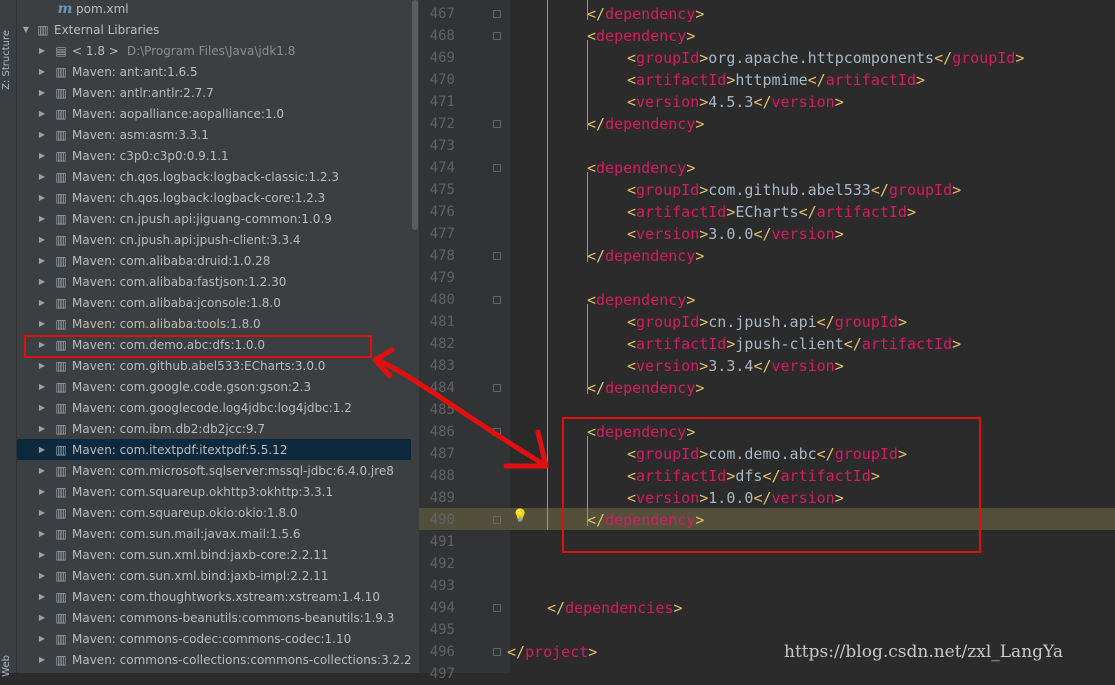  Describe the element at coordinates (461, 412) in the screenshot. I see `annotation-arrow` at that location.